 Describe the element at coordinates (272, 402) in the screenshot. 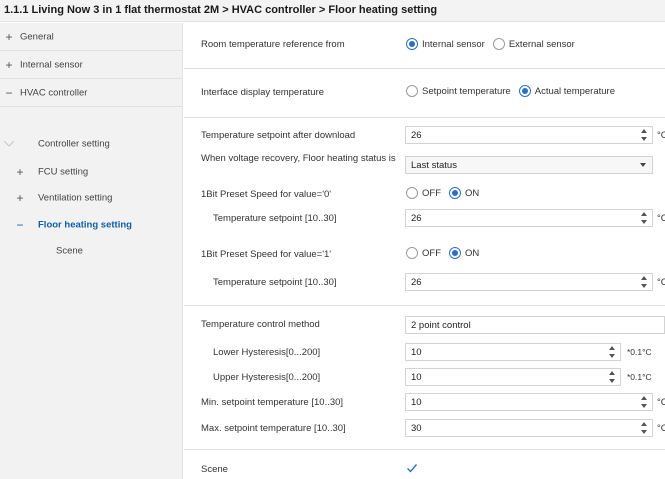

I see `min-setpoint-label: Min. setpoint temperature [10..30]` at that location.